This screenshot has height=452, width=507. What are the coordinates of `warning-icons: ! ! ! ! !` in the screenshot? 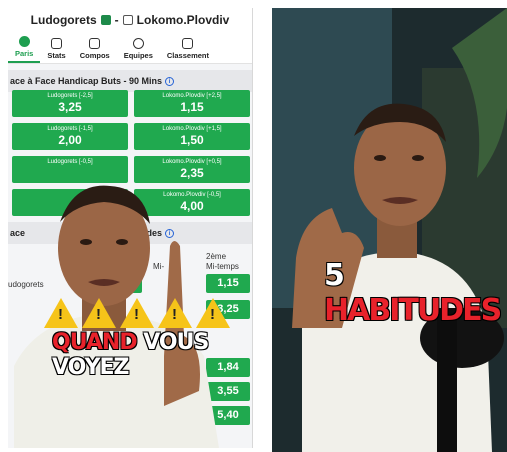 It's located at (137, 313).